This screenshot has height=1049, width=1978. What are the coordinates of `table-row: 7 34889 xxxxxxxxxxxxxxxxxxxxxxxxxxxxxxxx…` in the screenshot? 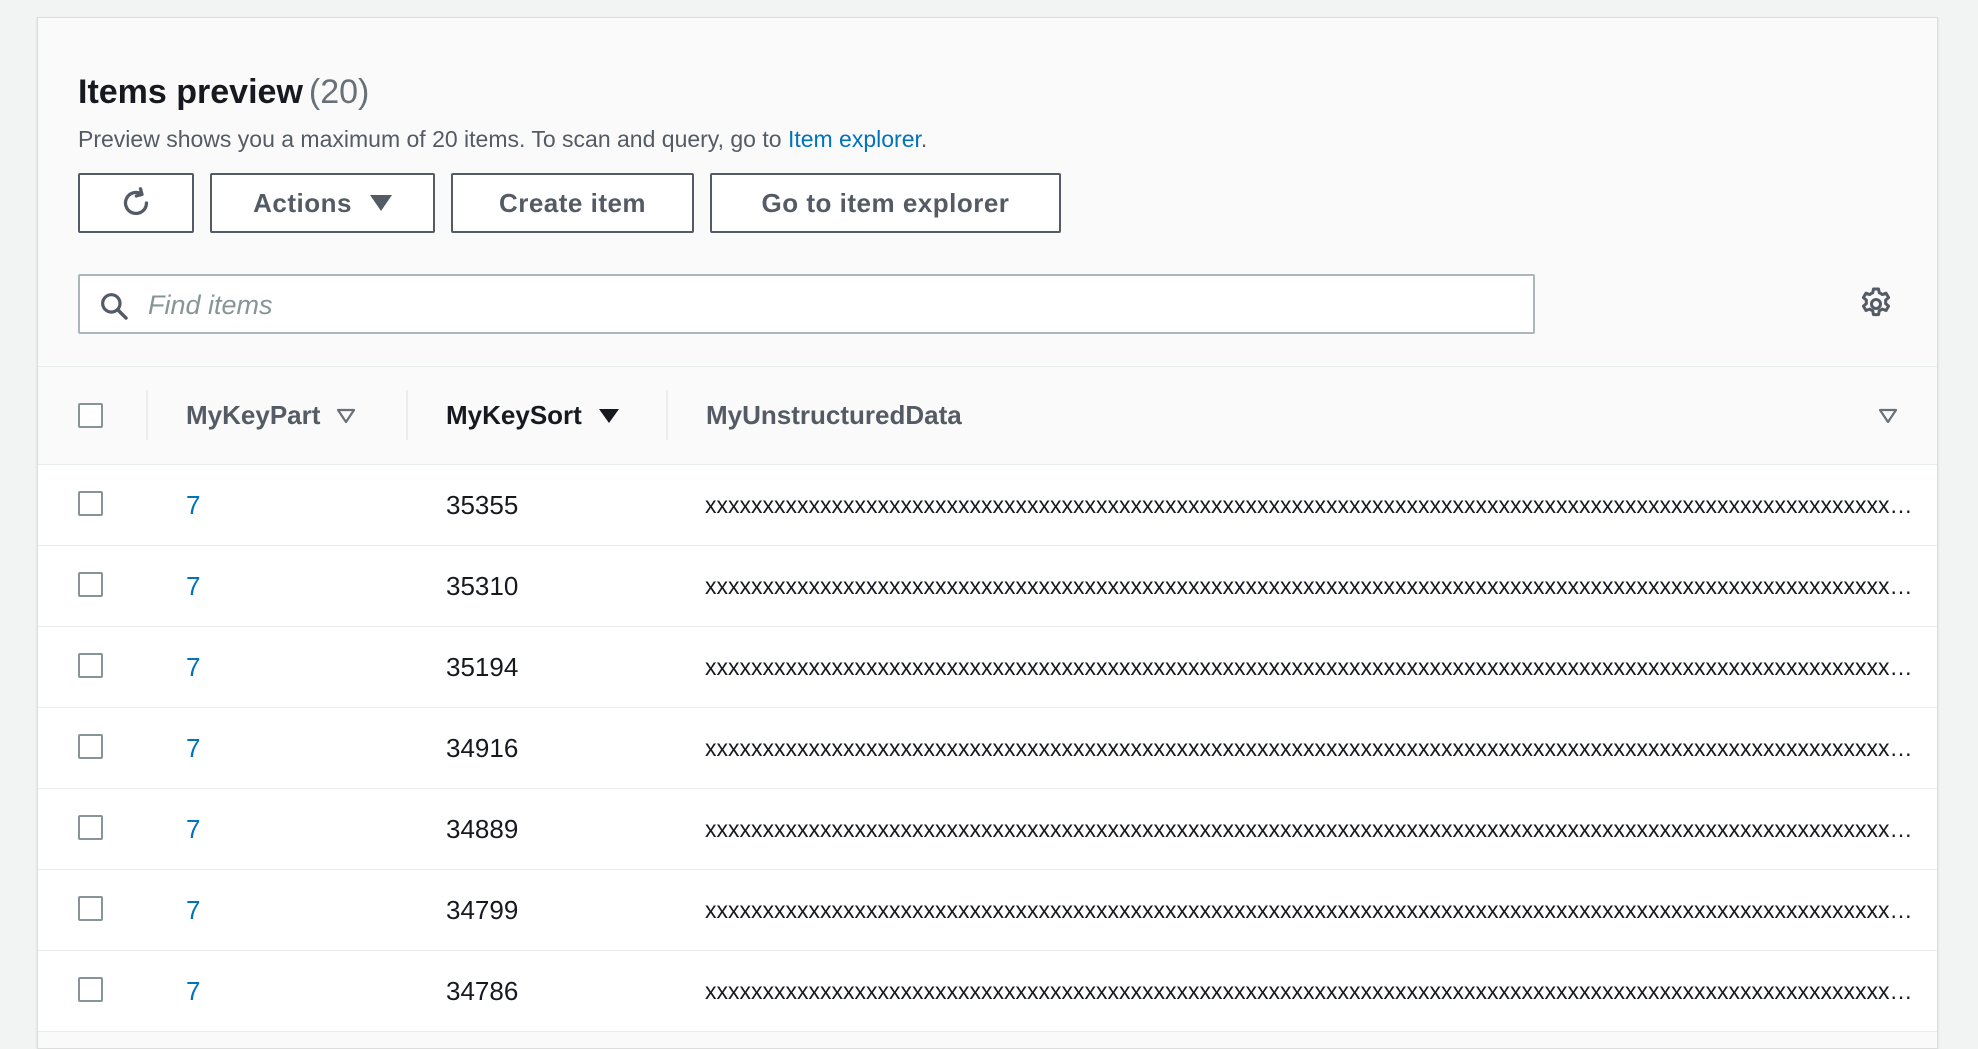 It's located at (987, 829).